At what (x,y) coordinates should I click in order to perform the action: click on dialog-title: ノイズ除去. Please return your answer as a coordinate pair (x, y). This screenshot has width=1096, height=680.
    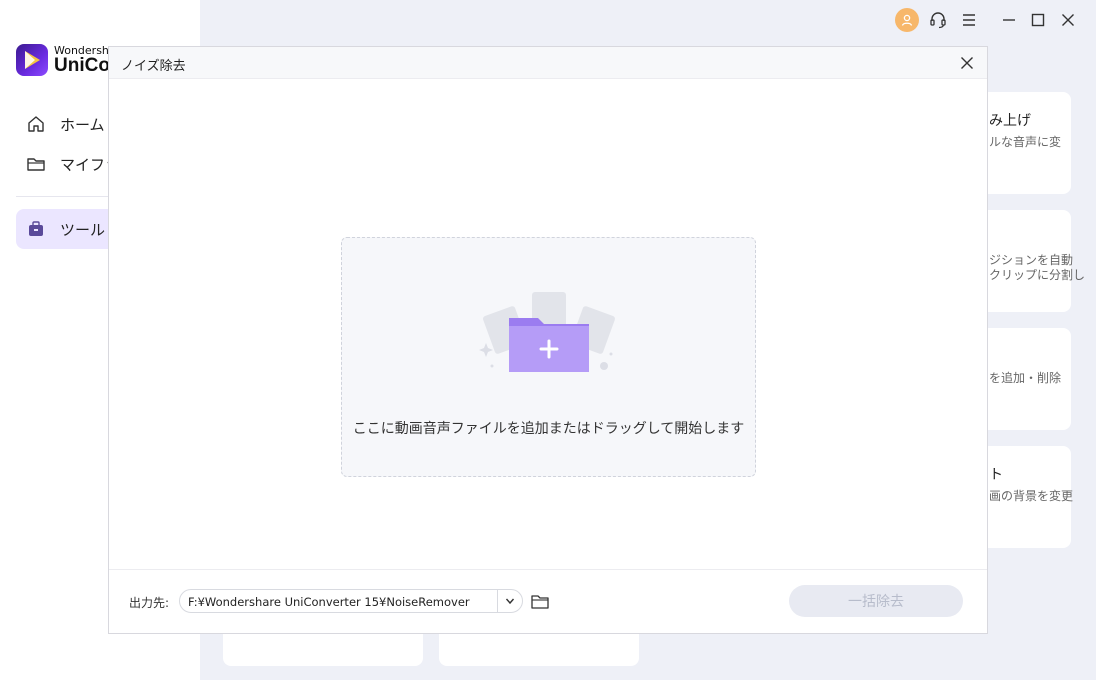
    Looking at the image, I should click on (153, 66).